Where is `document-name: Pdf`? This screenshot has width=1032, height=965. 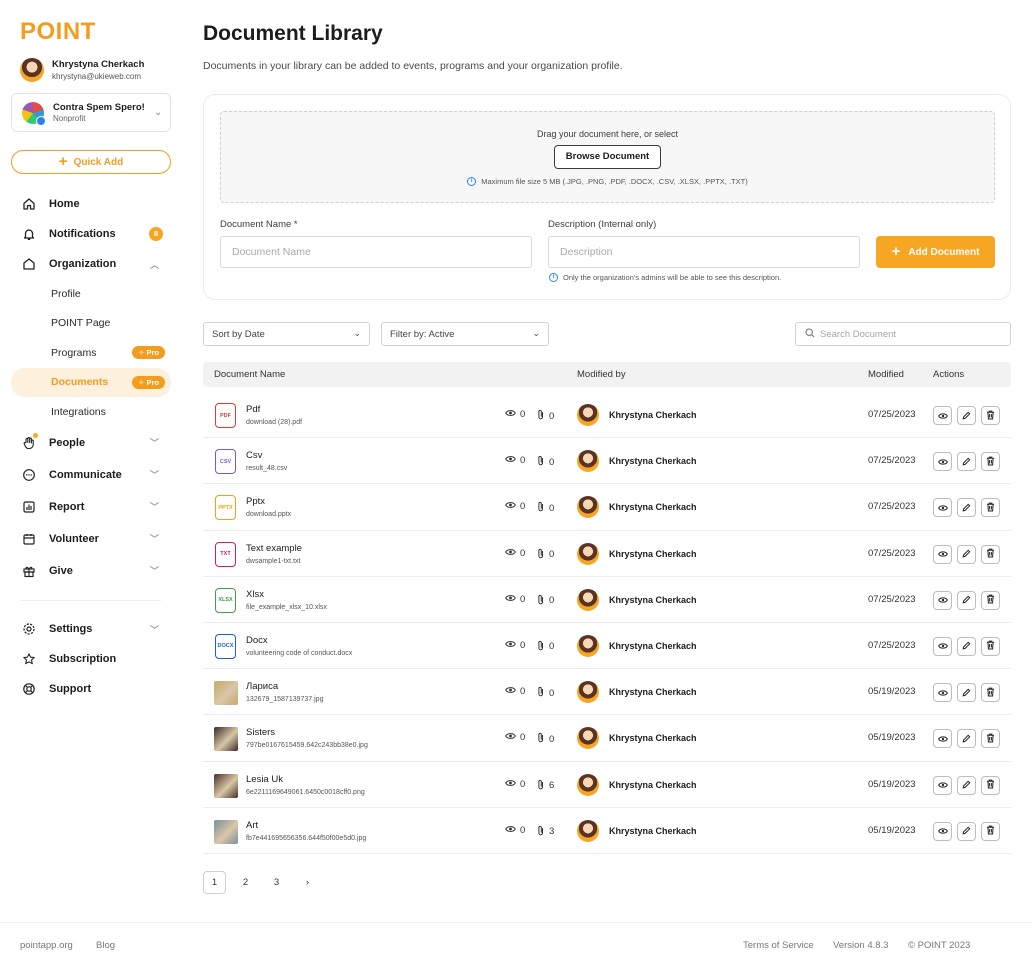
document-name: Pdf is located at coordinates (253, 409).